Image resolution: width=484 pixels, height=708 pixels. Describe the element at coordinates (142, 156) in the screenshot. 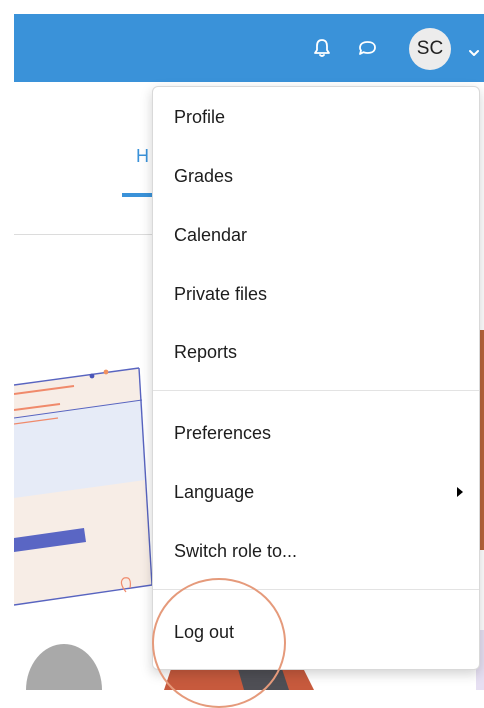

I see `tab-home: H` at that location.